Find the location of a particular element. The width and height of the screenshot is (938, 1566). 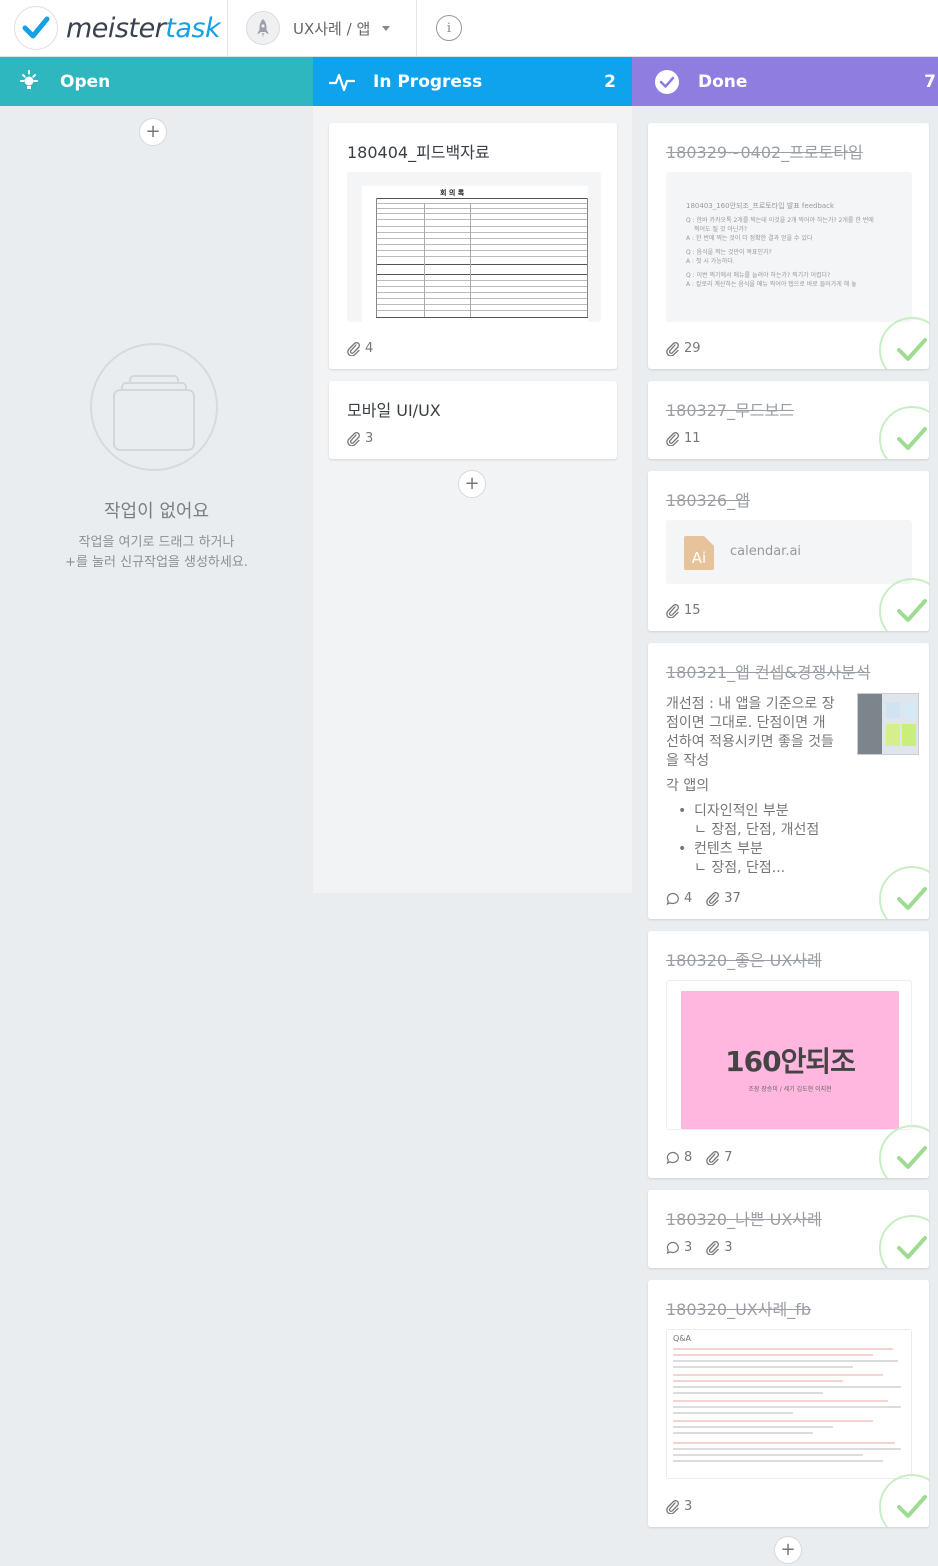

slide-thumbnail: 160안되조 조장 장승미 / 세기 김도현 이지현 is located at coordinates (790, 1060).